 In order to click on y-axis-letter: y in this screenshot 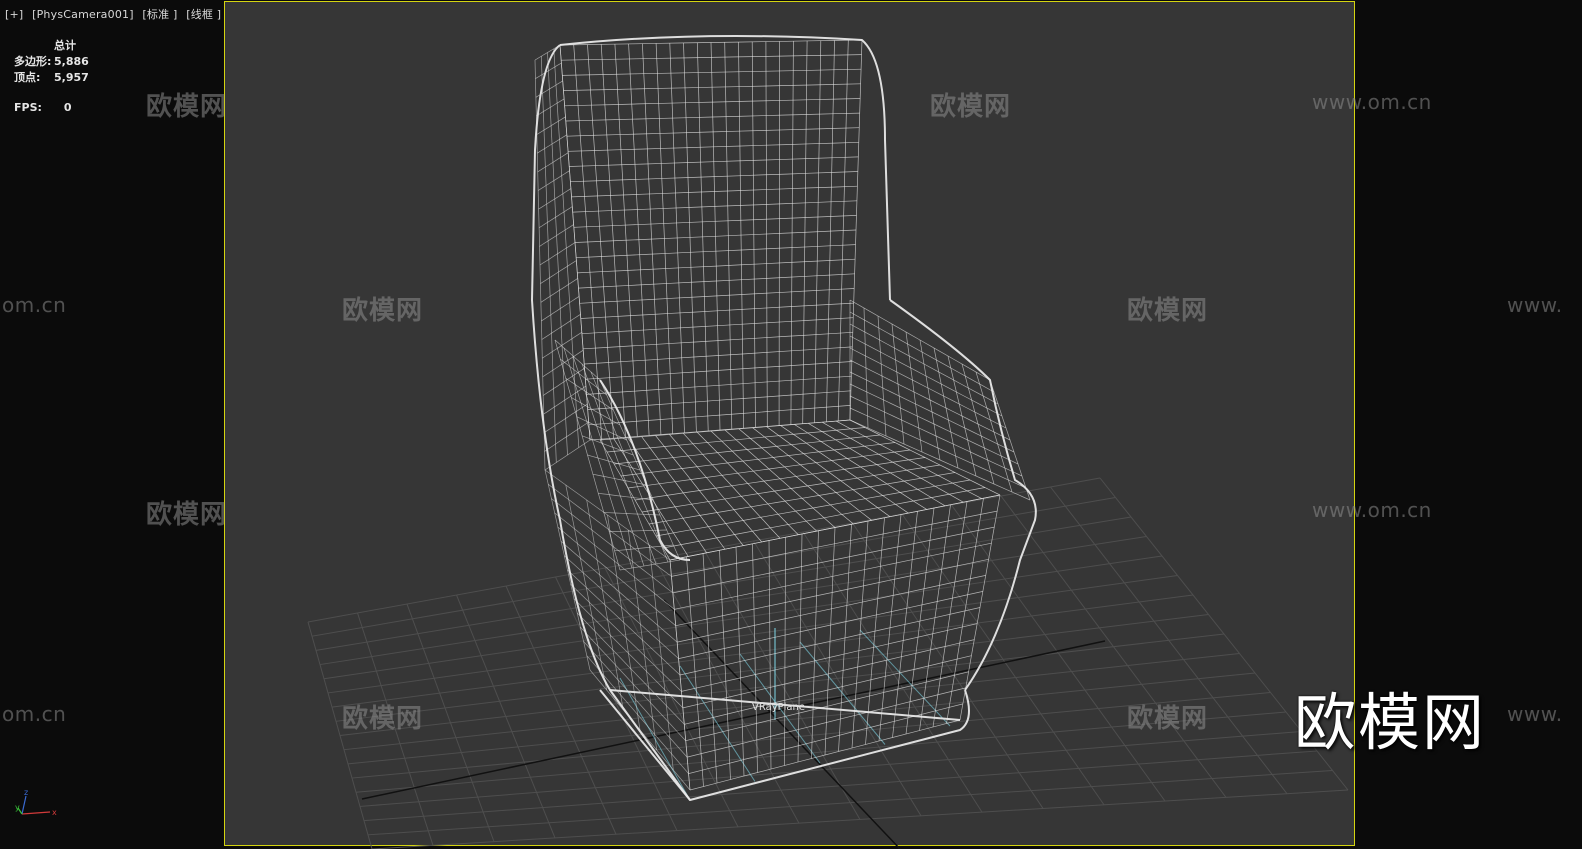, I will do `click(17, 807)`.